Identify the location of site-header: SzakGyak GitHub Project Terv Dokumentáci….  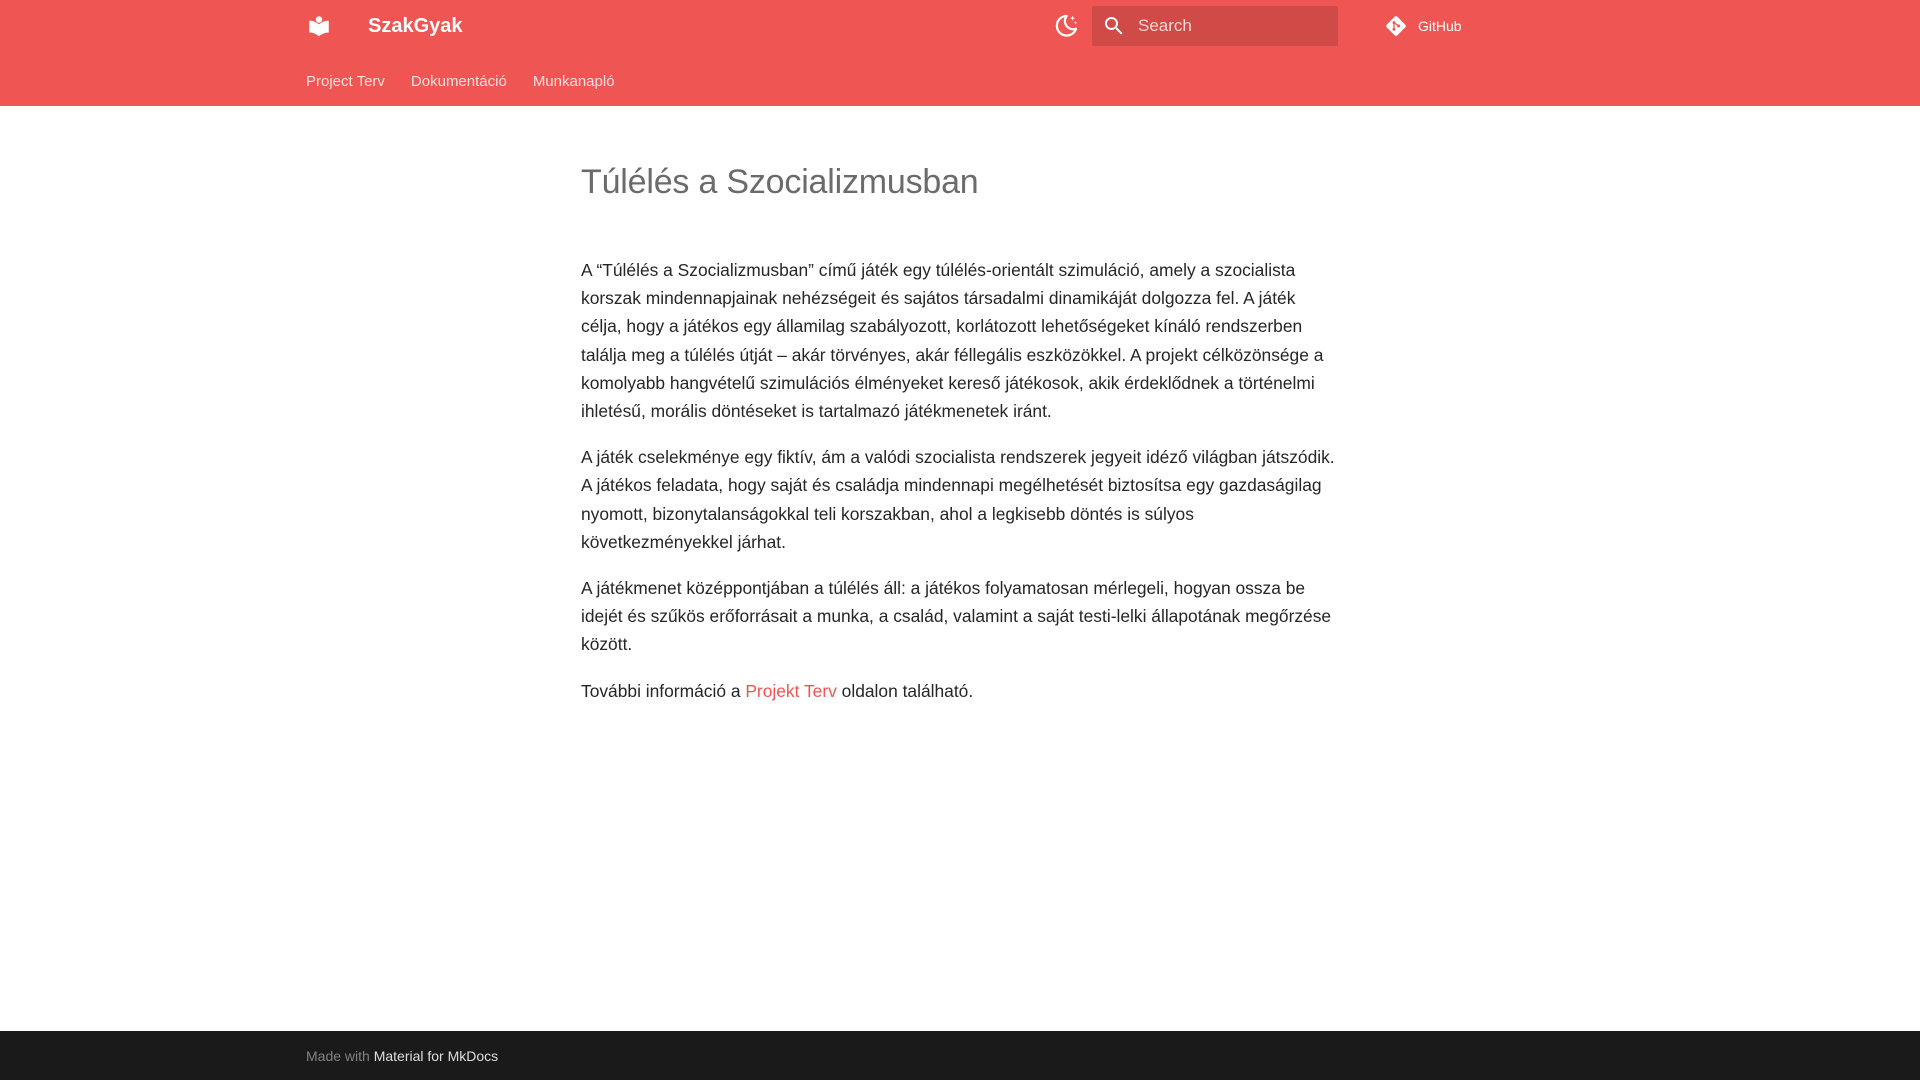
(960, 53).